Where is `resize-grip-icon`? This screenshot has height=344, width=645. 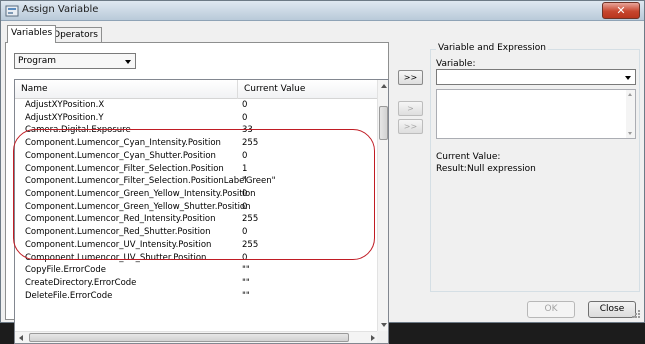 resize-grip-icon is located at coordinates (636, 314).